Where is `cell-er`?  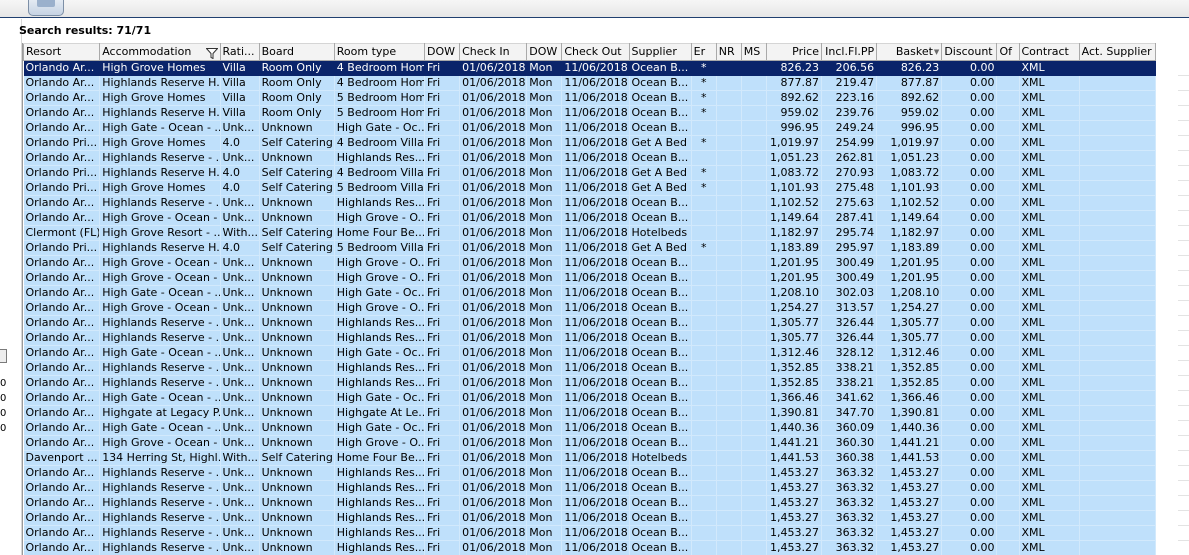
cell-er is located at coordinates (704, 128).